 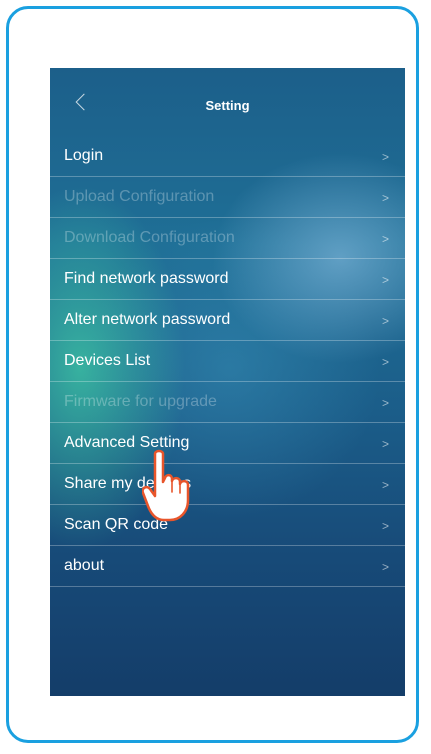 I want to click on menu-item-find-network-password: Find network password >, so click(x=227, y=279).